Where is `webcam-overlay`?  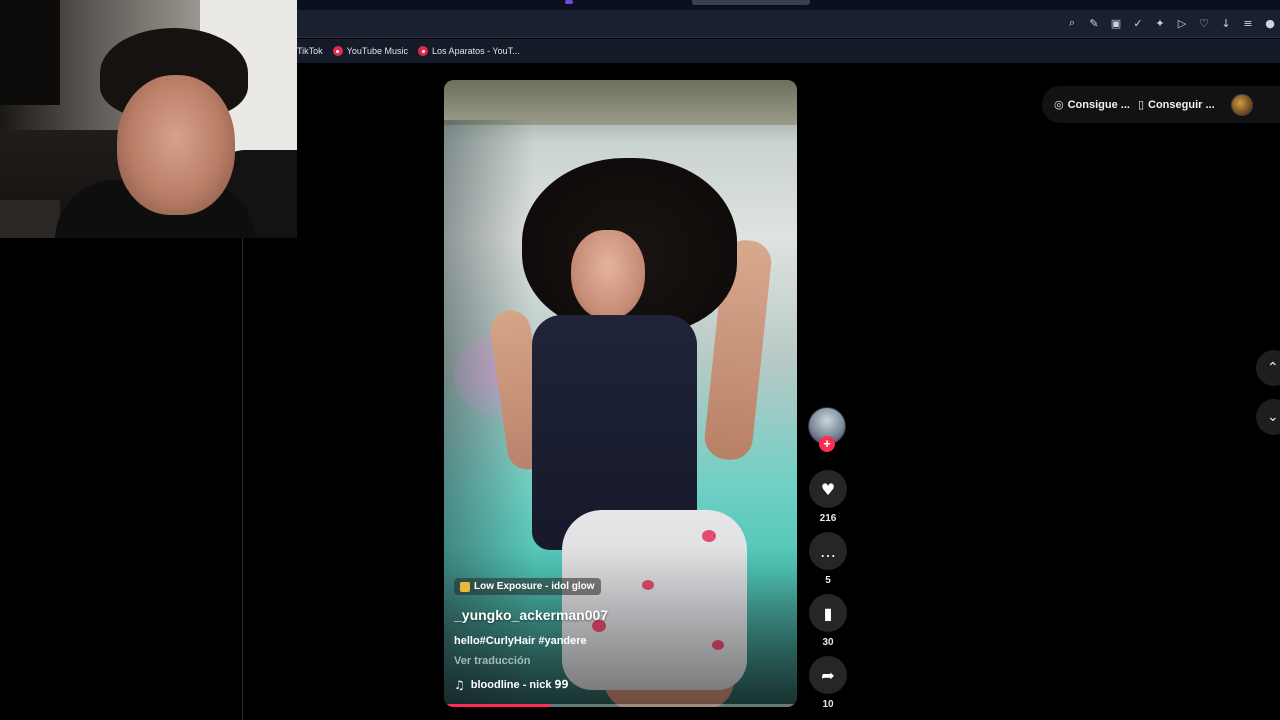
webcam-overlay is located at coordinates (148, 119).